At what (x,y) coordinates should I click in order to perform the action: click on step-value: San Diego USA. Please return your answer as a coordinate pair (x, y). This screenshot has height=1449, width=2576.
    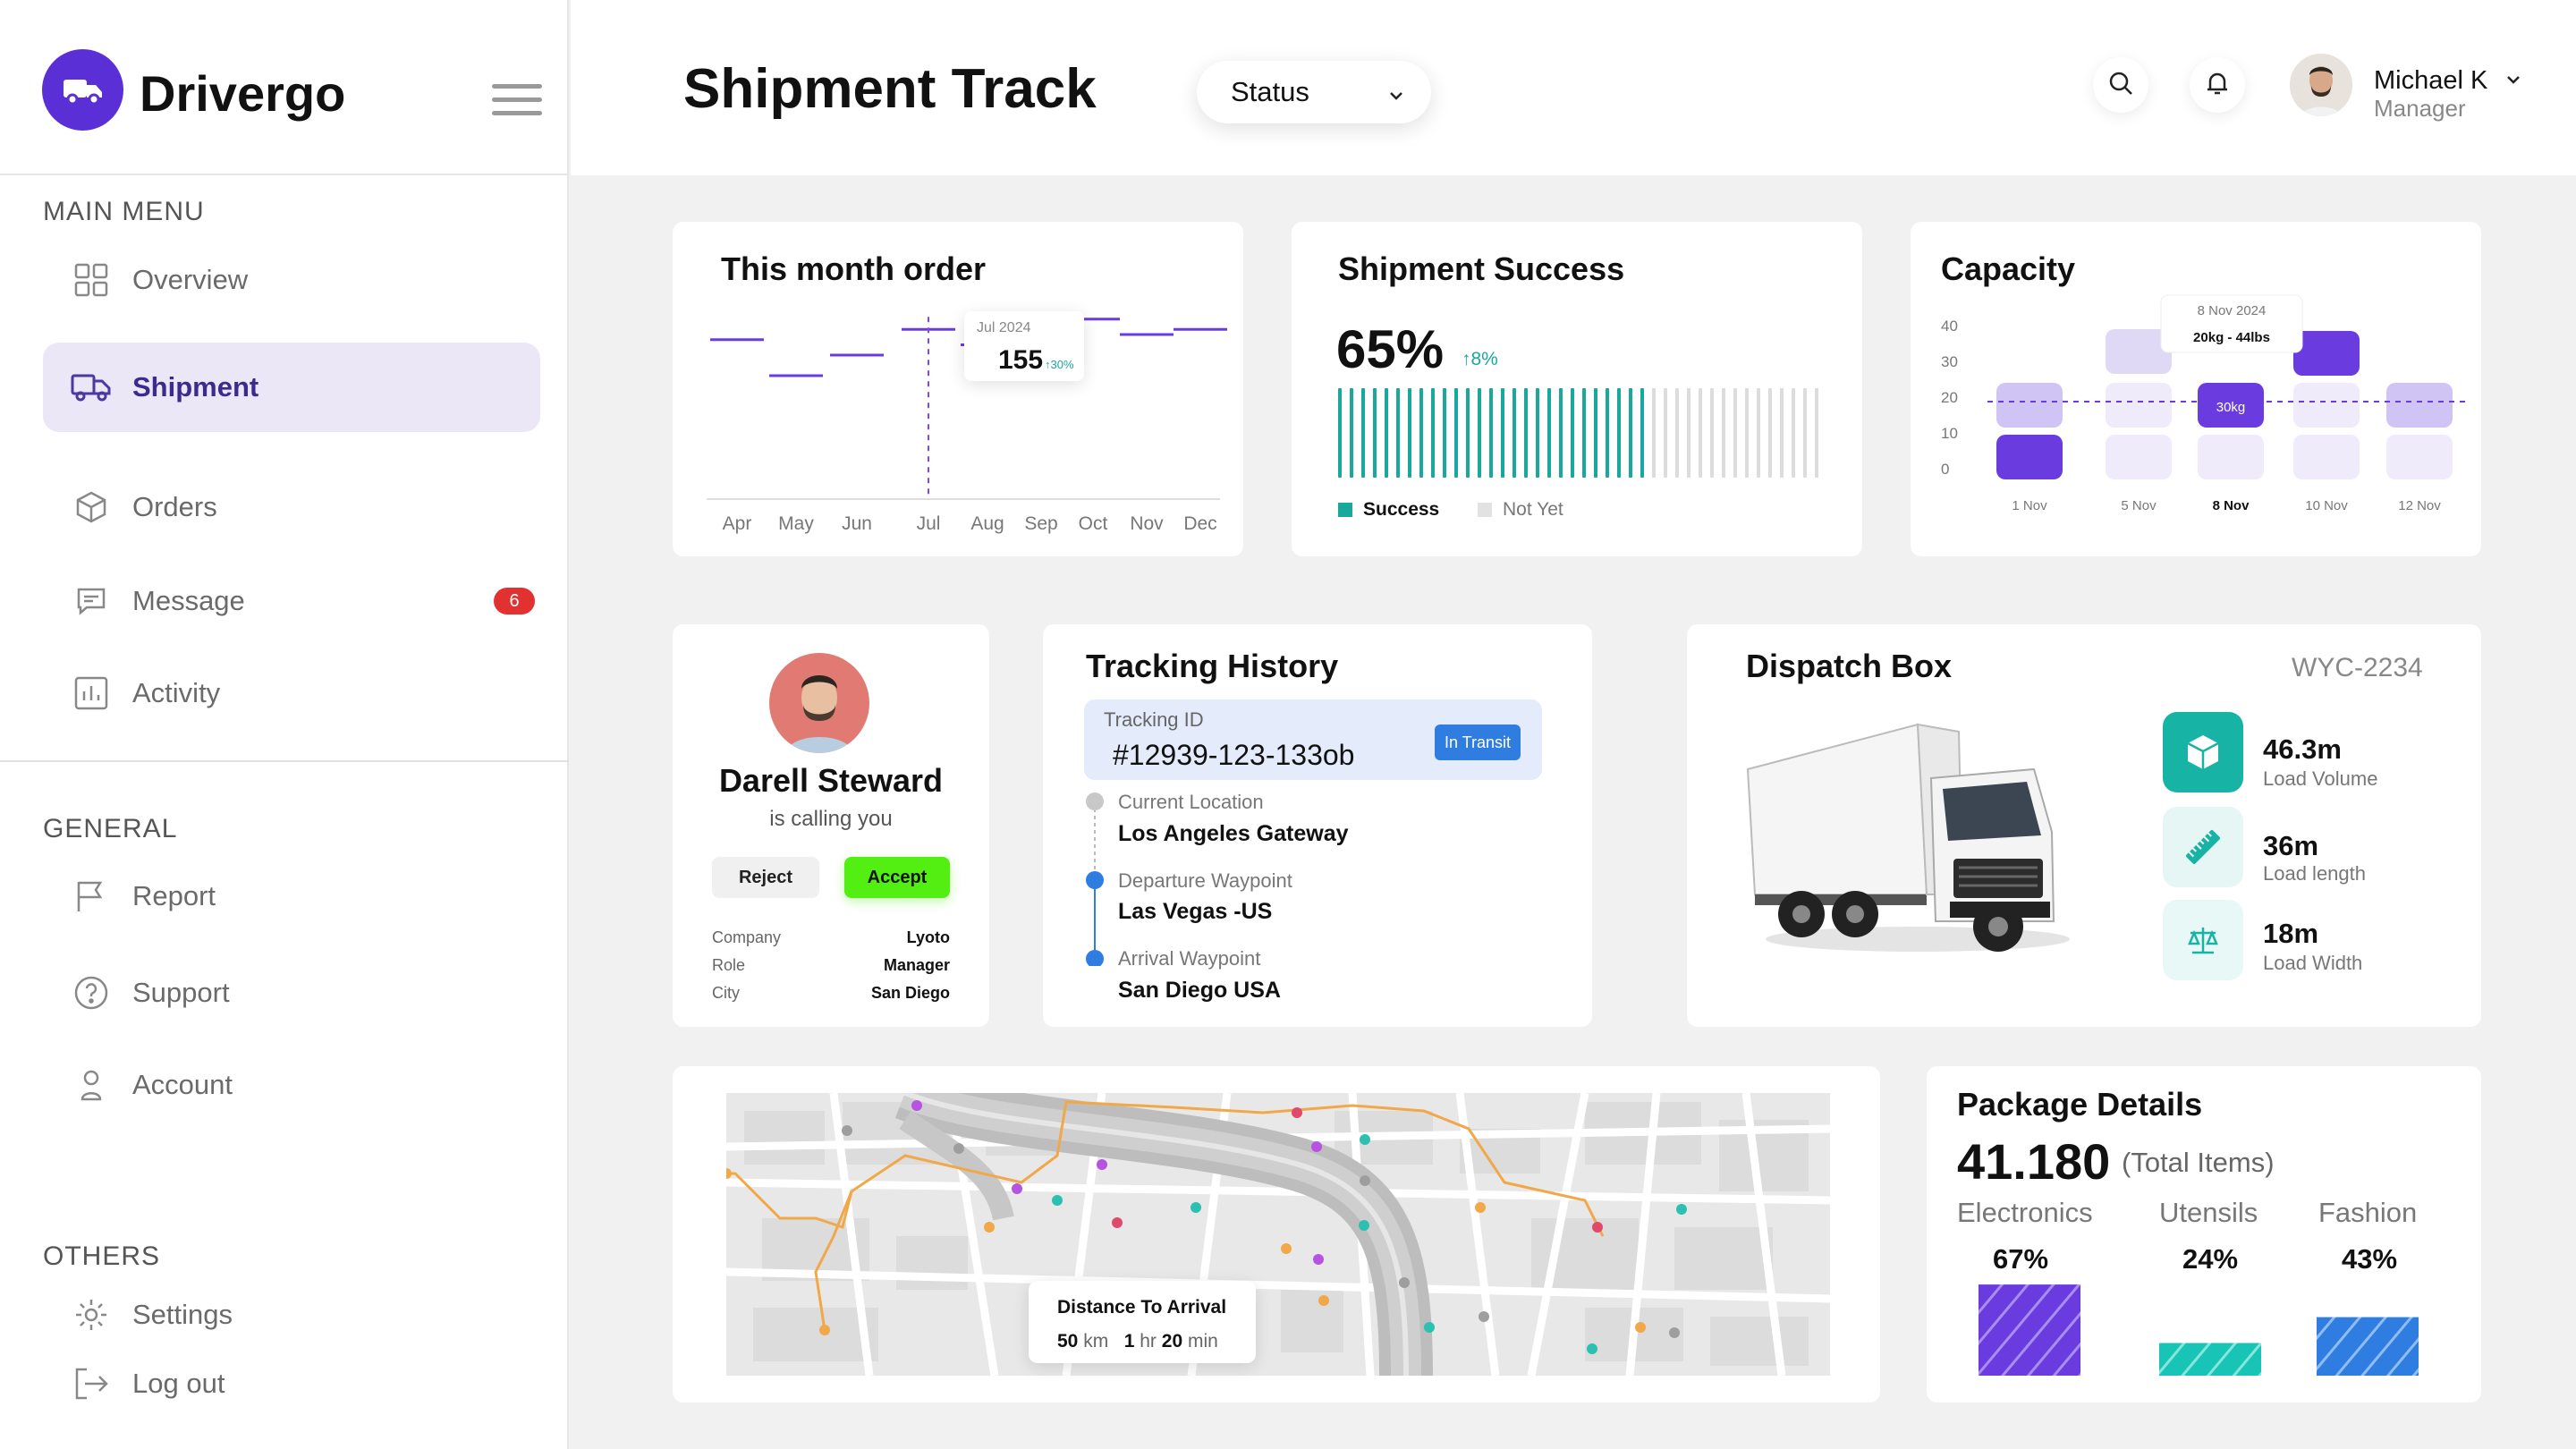
    Looking at the image, I should click on (1199, 990).